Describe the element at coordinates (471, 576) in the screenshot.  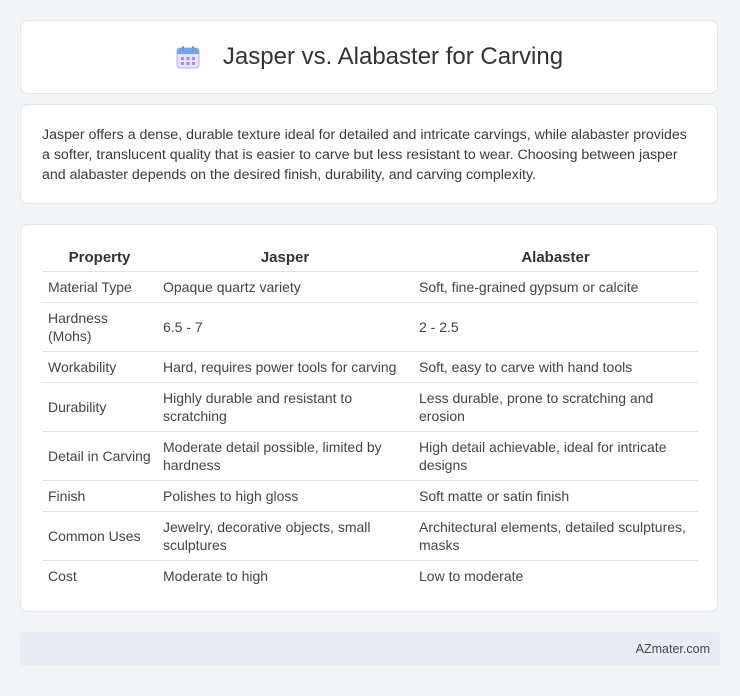
I see `cell-alabaster: Low to moderate` at that location.